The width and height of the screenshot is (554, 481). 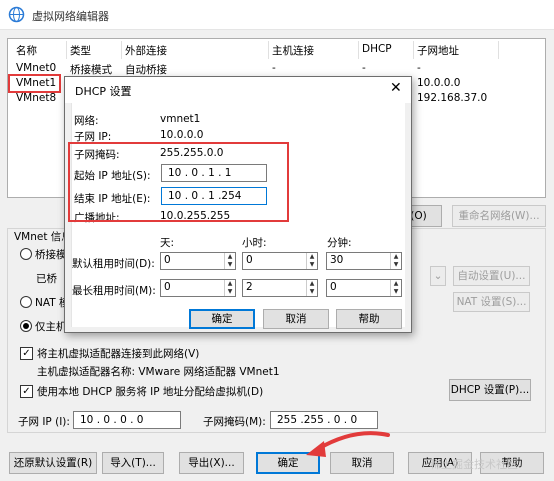 I want to click on col-subnet-header: 子网地址, so click(x=438, y=50).